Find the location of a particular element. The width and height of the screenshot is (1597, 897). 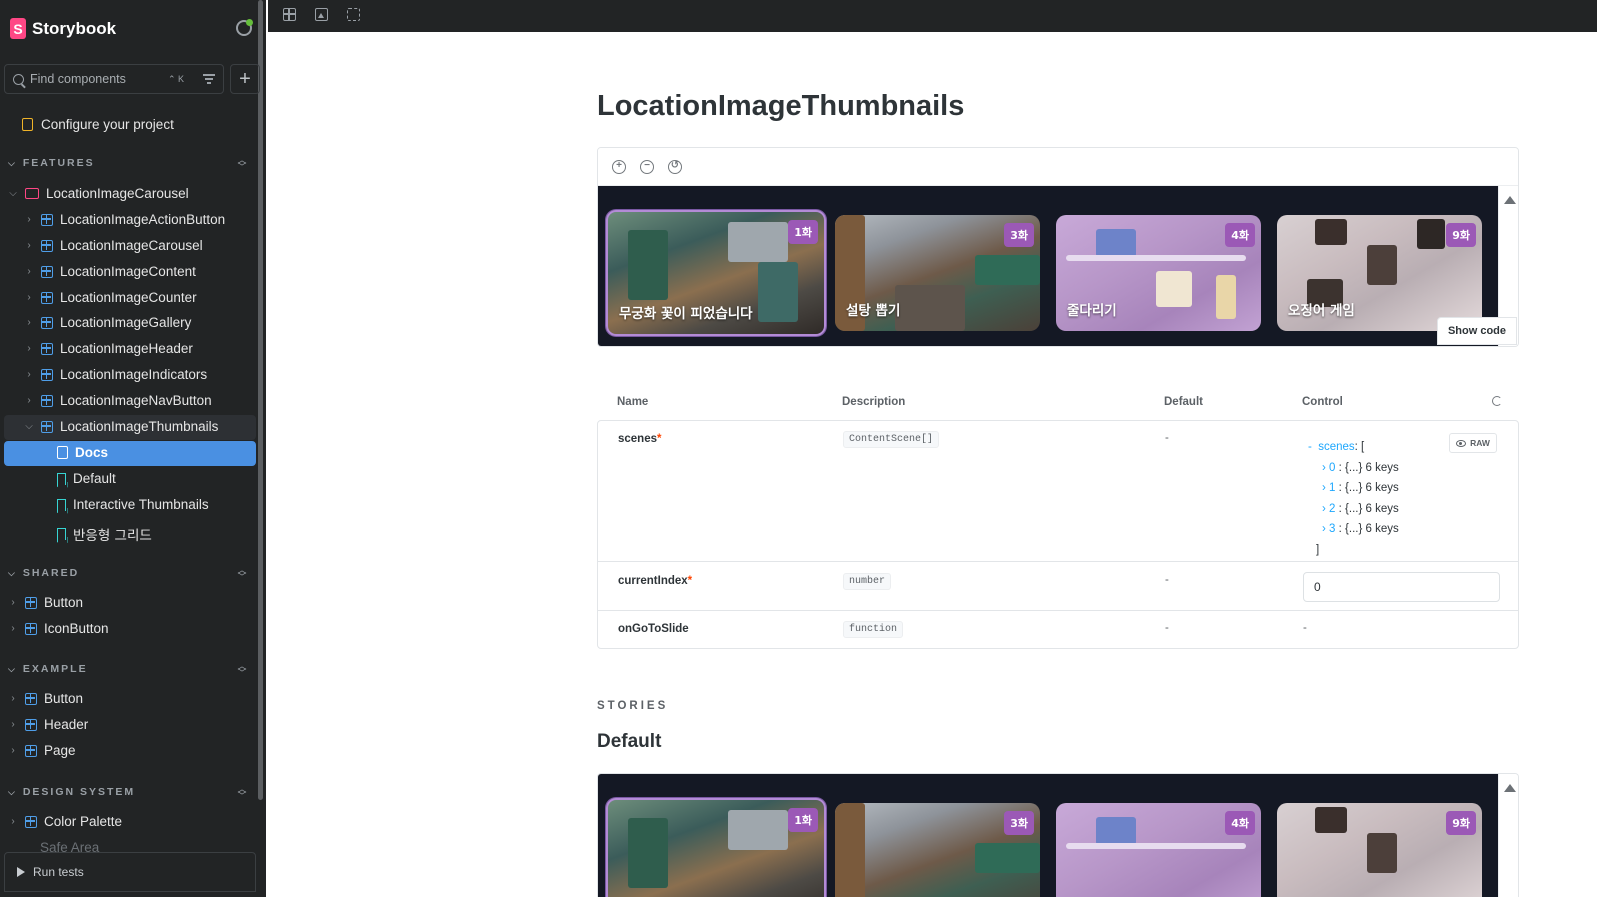

section-example: ⌵ EXAMPLE is located at coordinates (48, 669).